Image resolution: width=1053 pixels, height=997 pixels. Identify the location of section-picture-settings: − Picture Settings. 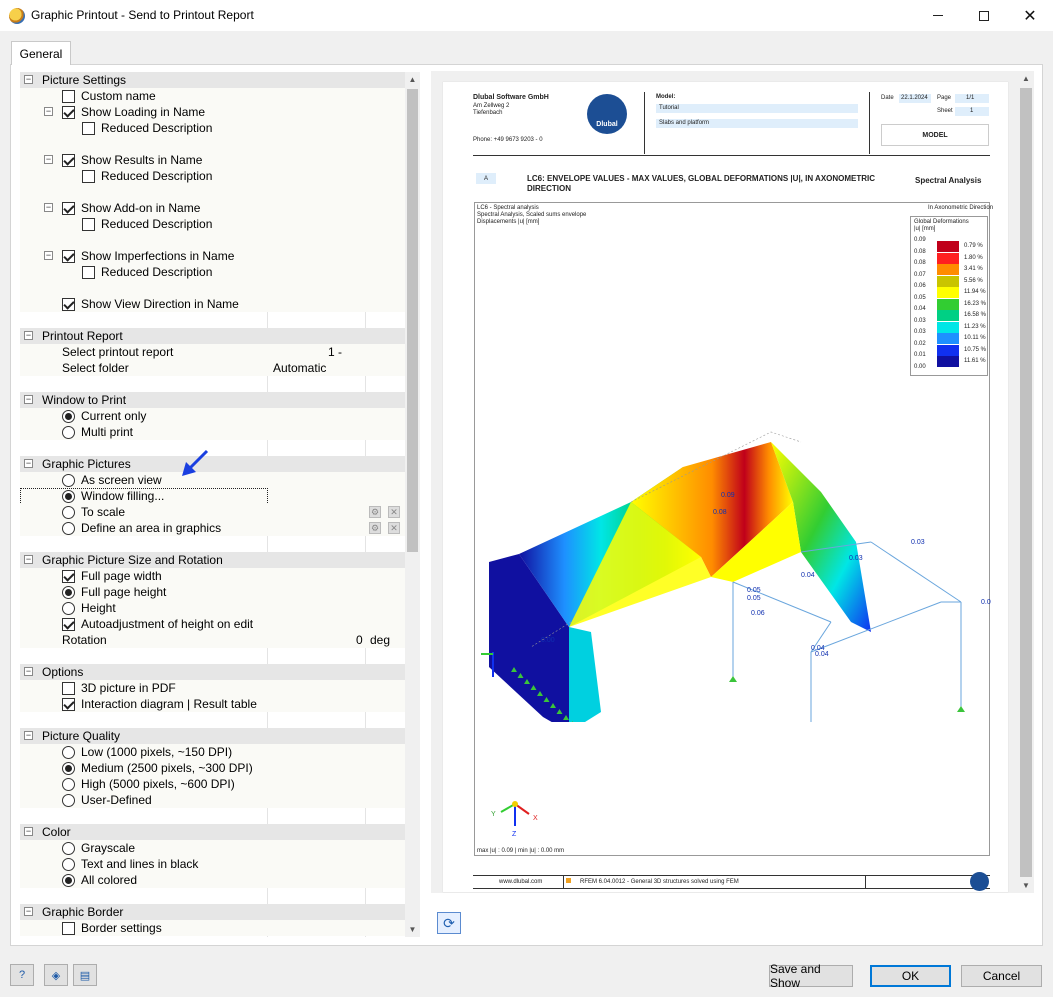
(212, 80).